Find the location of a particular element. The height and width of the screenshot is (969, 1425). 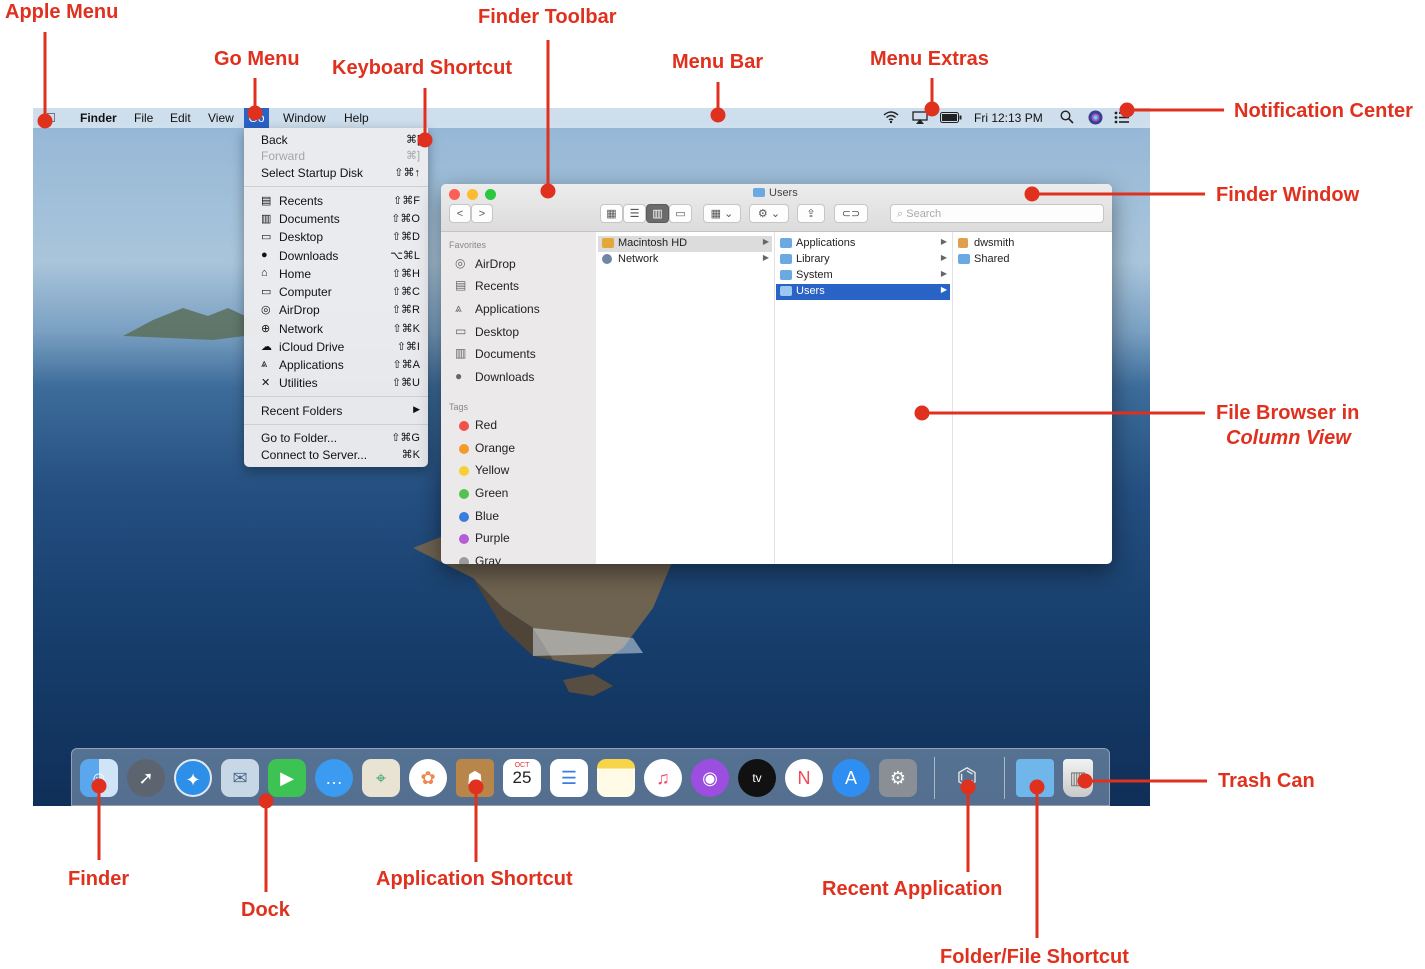

group-button: ▦ ⌄ is located at coordinates (722, 213).